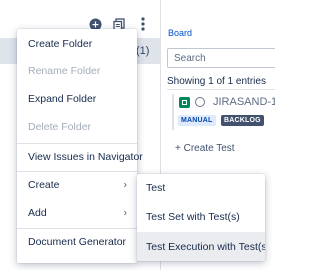 This screenshot has width=320, height=270. What do you see at coordinates (37, 213) in the screenshot?
I see `menu-item-label: Add` at bounding box center [37, 213].